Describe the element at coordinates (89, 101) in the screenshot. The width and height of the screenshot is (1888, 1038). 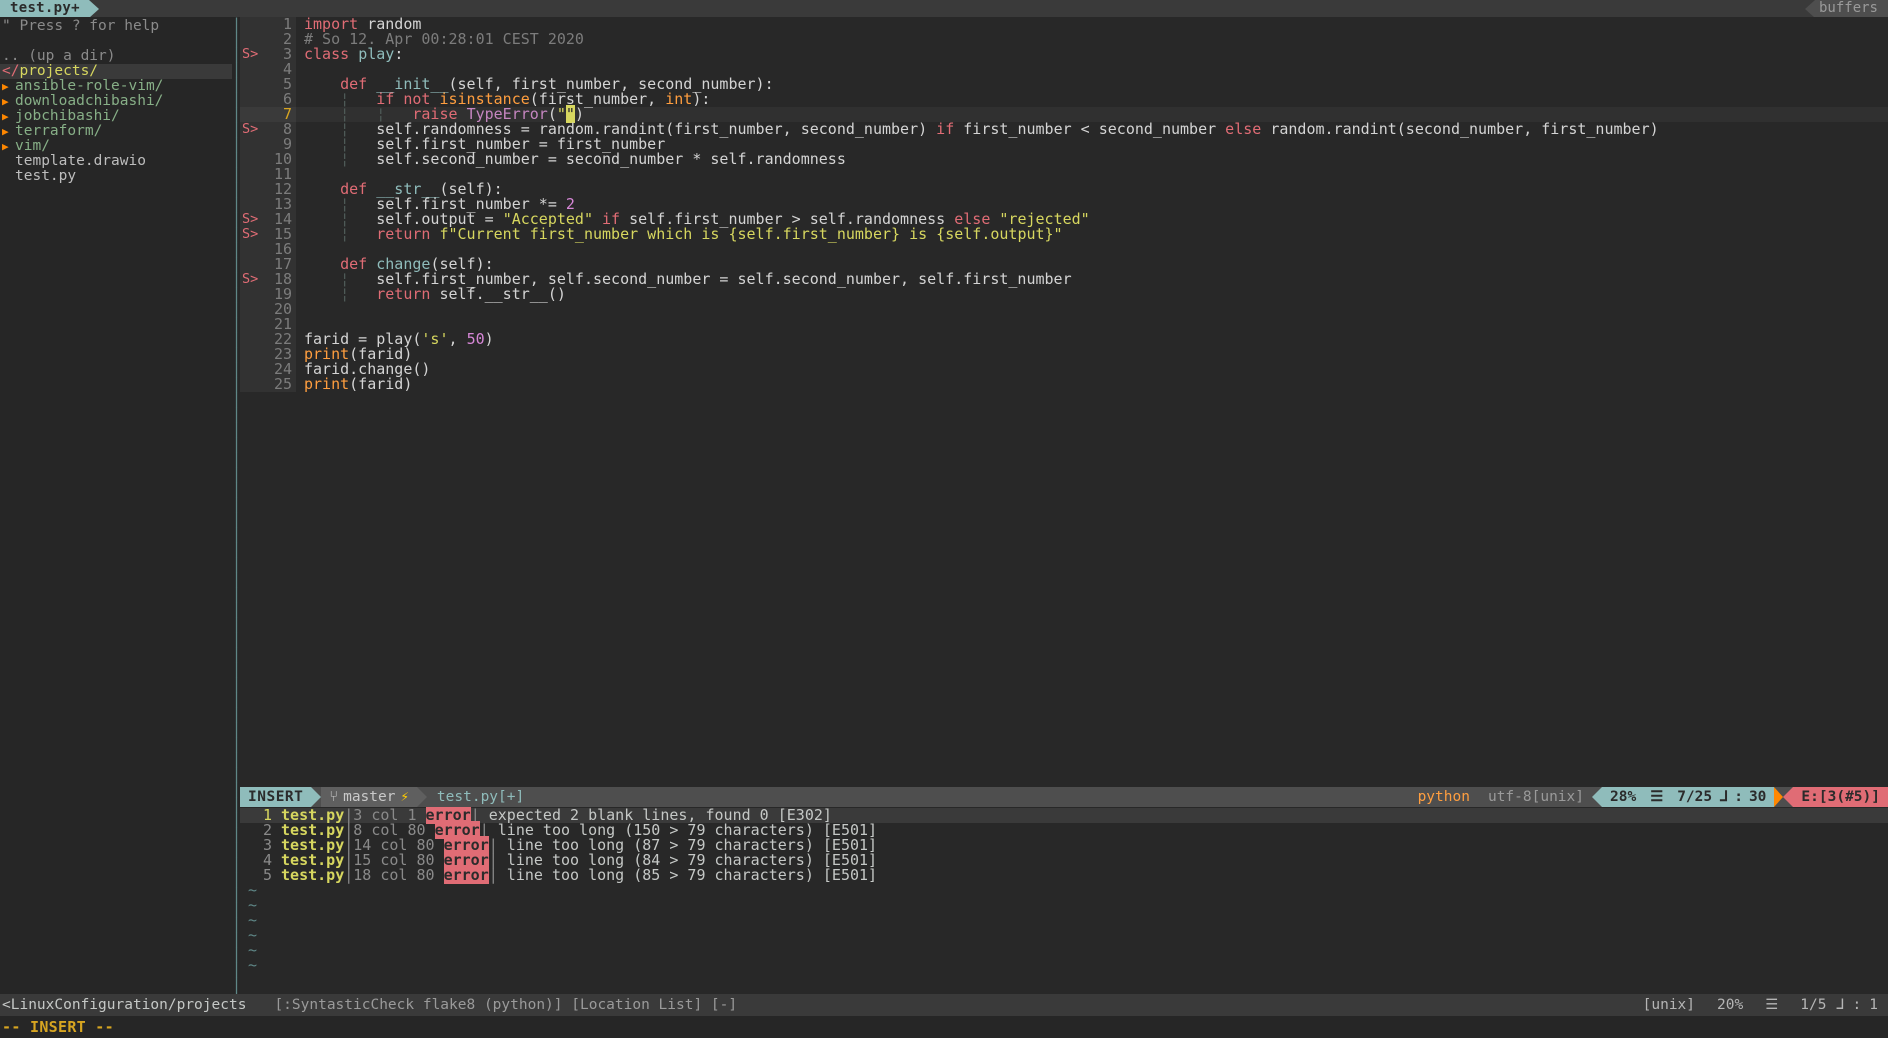
I see `nerdtree-item-label: downloadchibashi/` at that location.